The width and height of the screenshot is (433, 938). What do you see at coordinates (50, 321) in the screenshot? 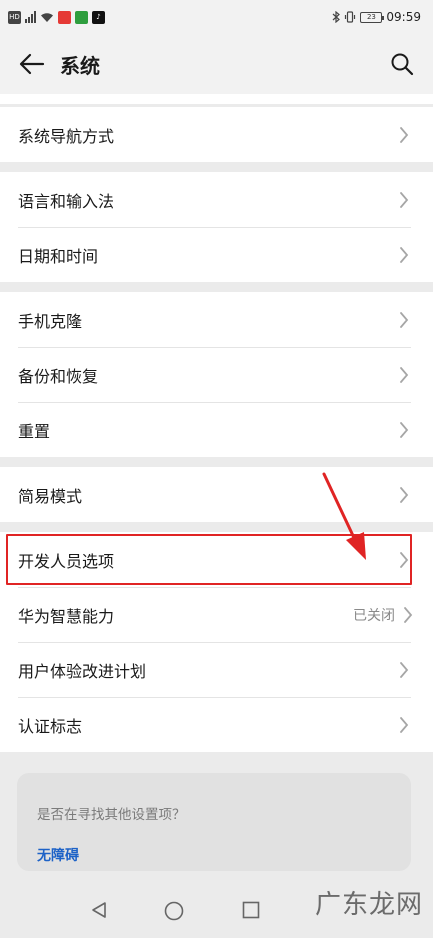
I see `setting-item-label: 手机克隆` at bounding box center [50, 321].